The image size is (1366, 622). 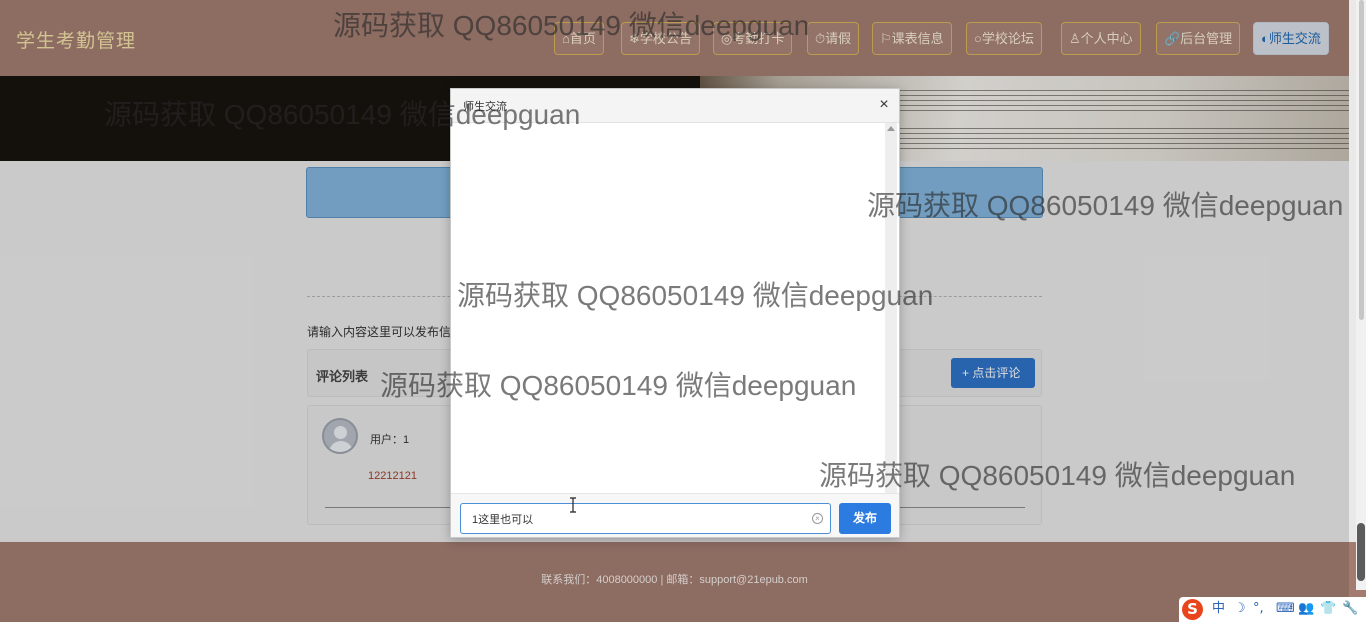 What do you see at coordinates (891, 128) in the screenshot?
I see `scroll-up-arrow-icon` at bounding box center [891, 128].